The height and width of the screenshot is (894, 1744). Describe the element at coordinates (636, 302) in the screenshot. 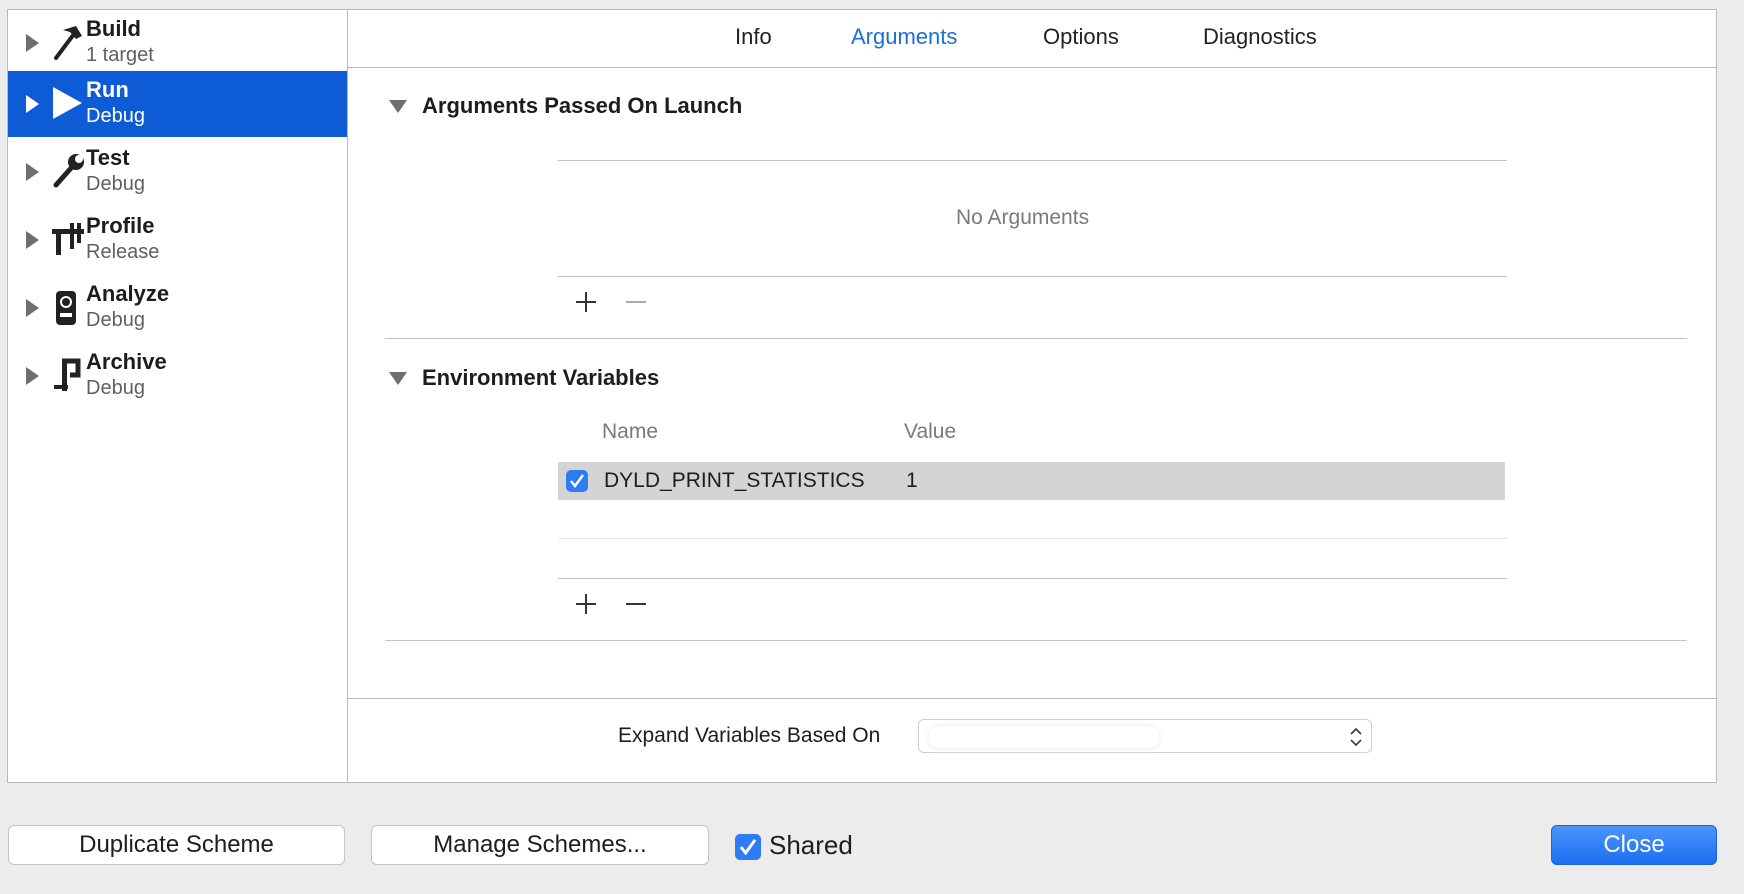

I see `remove-argument-button` at that location.